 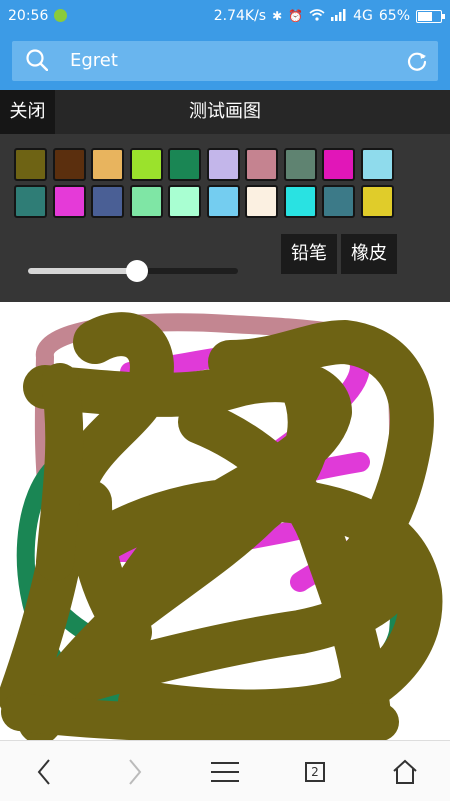 I want to click on bluetooth-icon: ✱, so click(x=277, y=16).